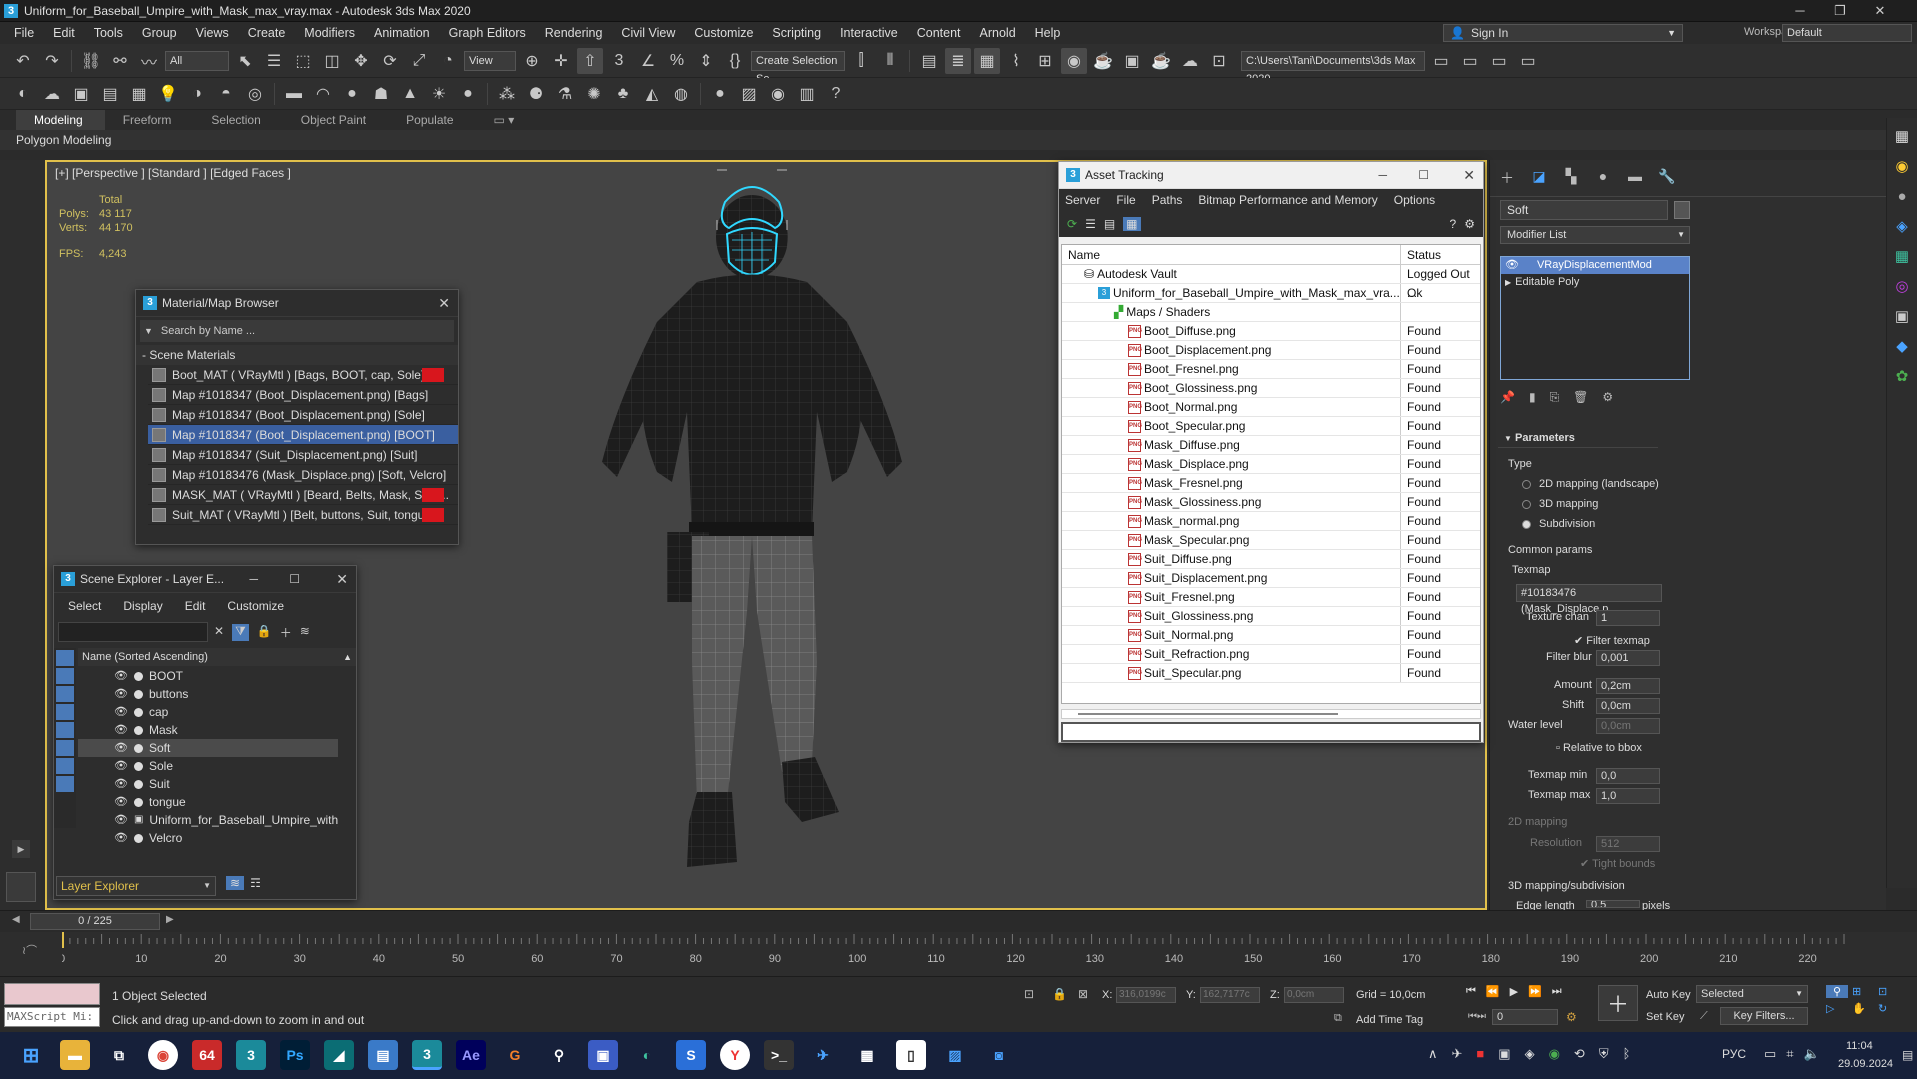 Image resolution: width=1917 pixels, height=1079 pixels. What do you see at coordinates (63, 940) in the screenshot?
I see `current-frame-marker` at bounding box center [63, 940].